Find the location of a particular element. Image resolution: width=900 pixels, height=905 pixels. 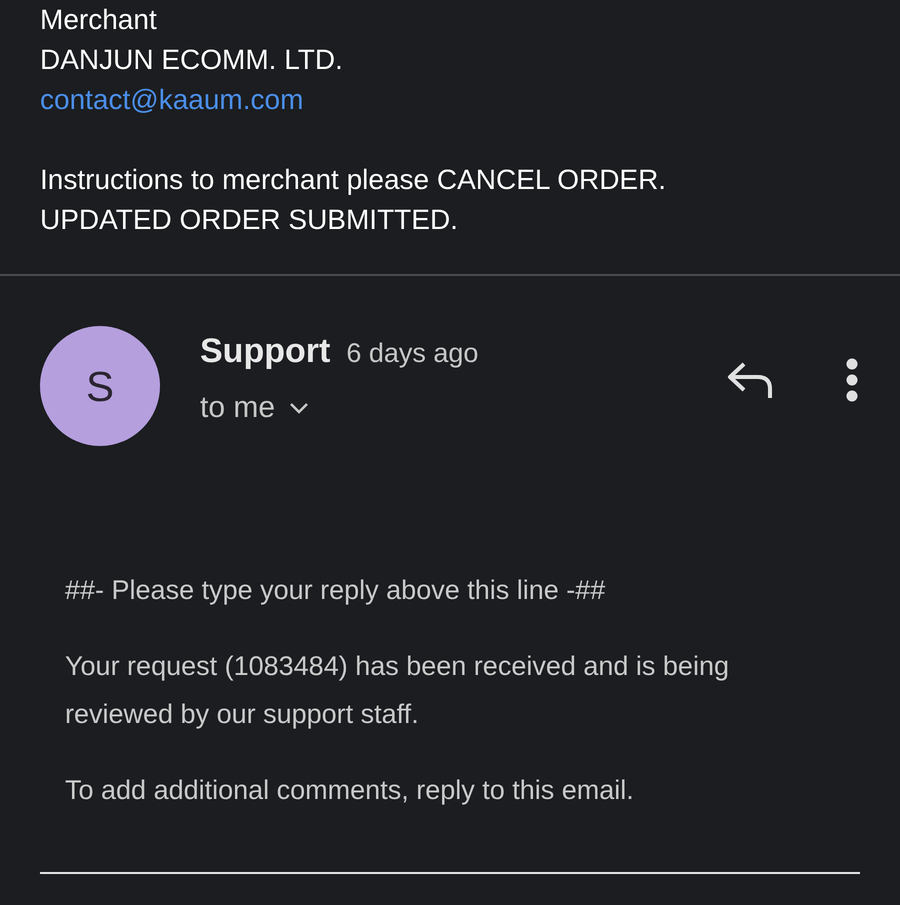

body-paragraph: ##- Please type your reply above this line -## is located at coordinates (335, 590).